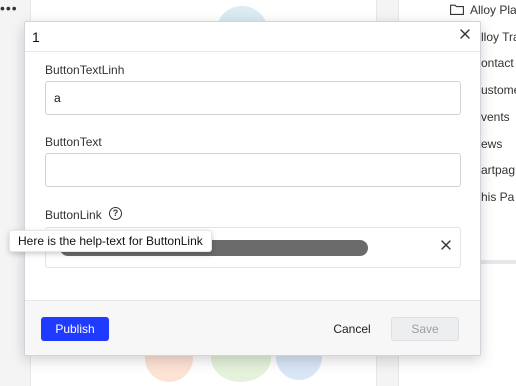 The height and width of the screenshot is (386, 516). What do you see at coordinates (495, 117) in the screenshot?
I see `tree-item: vents` at bounding box center [495, 117].